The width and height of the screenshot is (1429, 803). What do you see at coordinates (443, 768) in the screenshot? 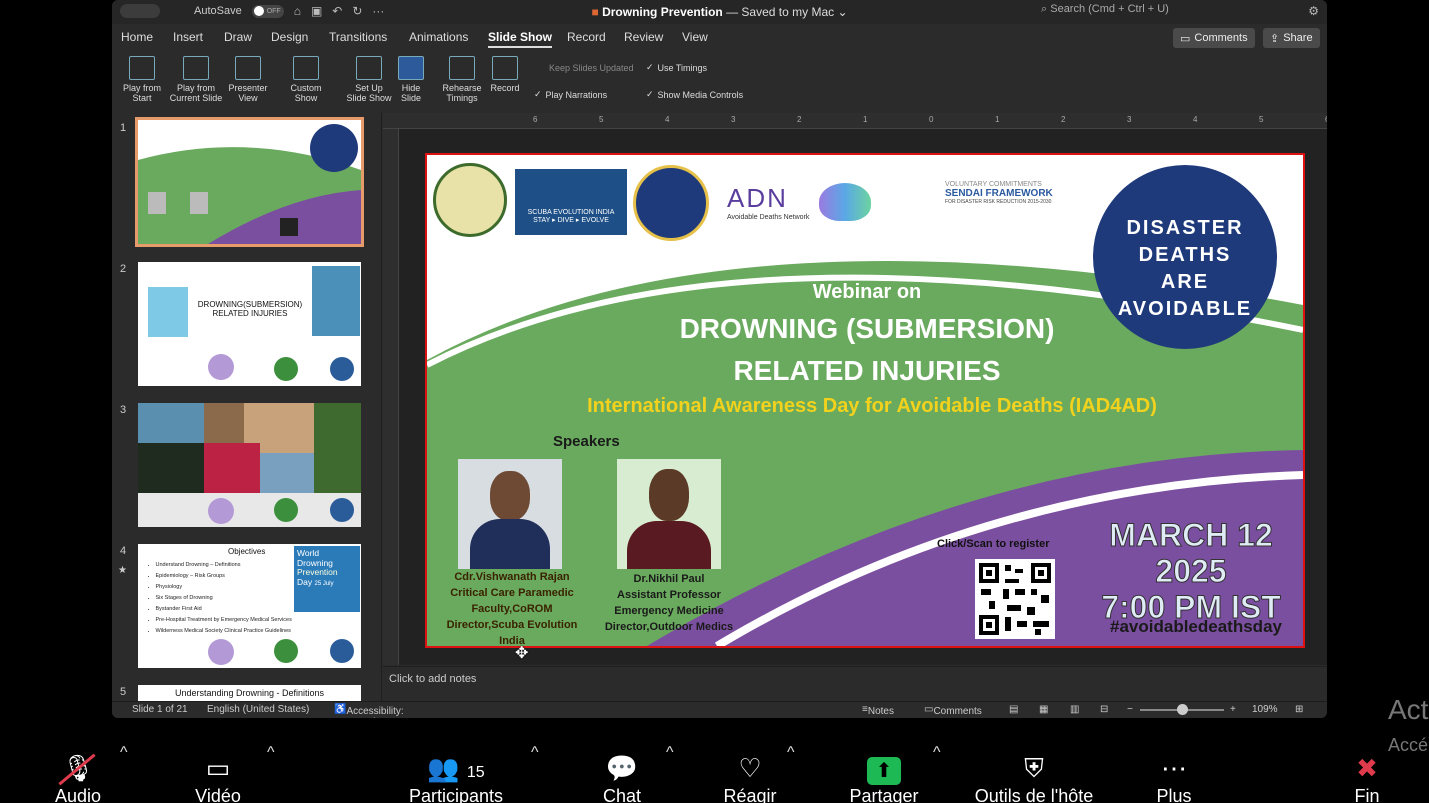
I see `participants-icon: 👥` at bounding box center [443, 768].